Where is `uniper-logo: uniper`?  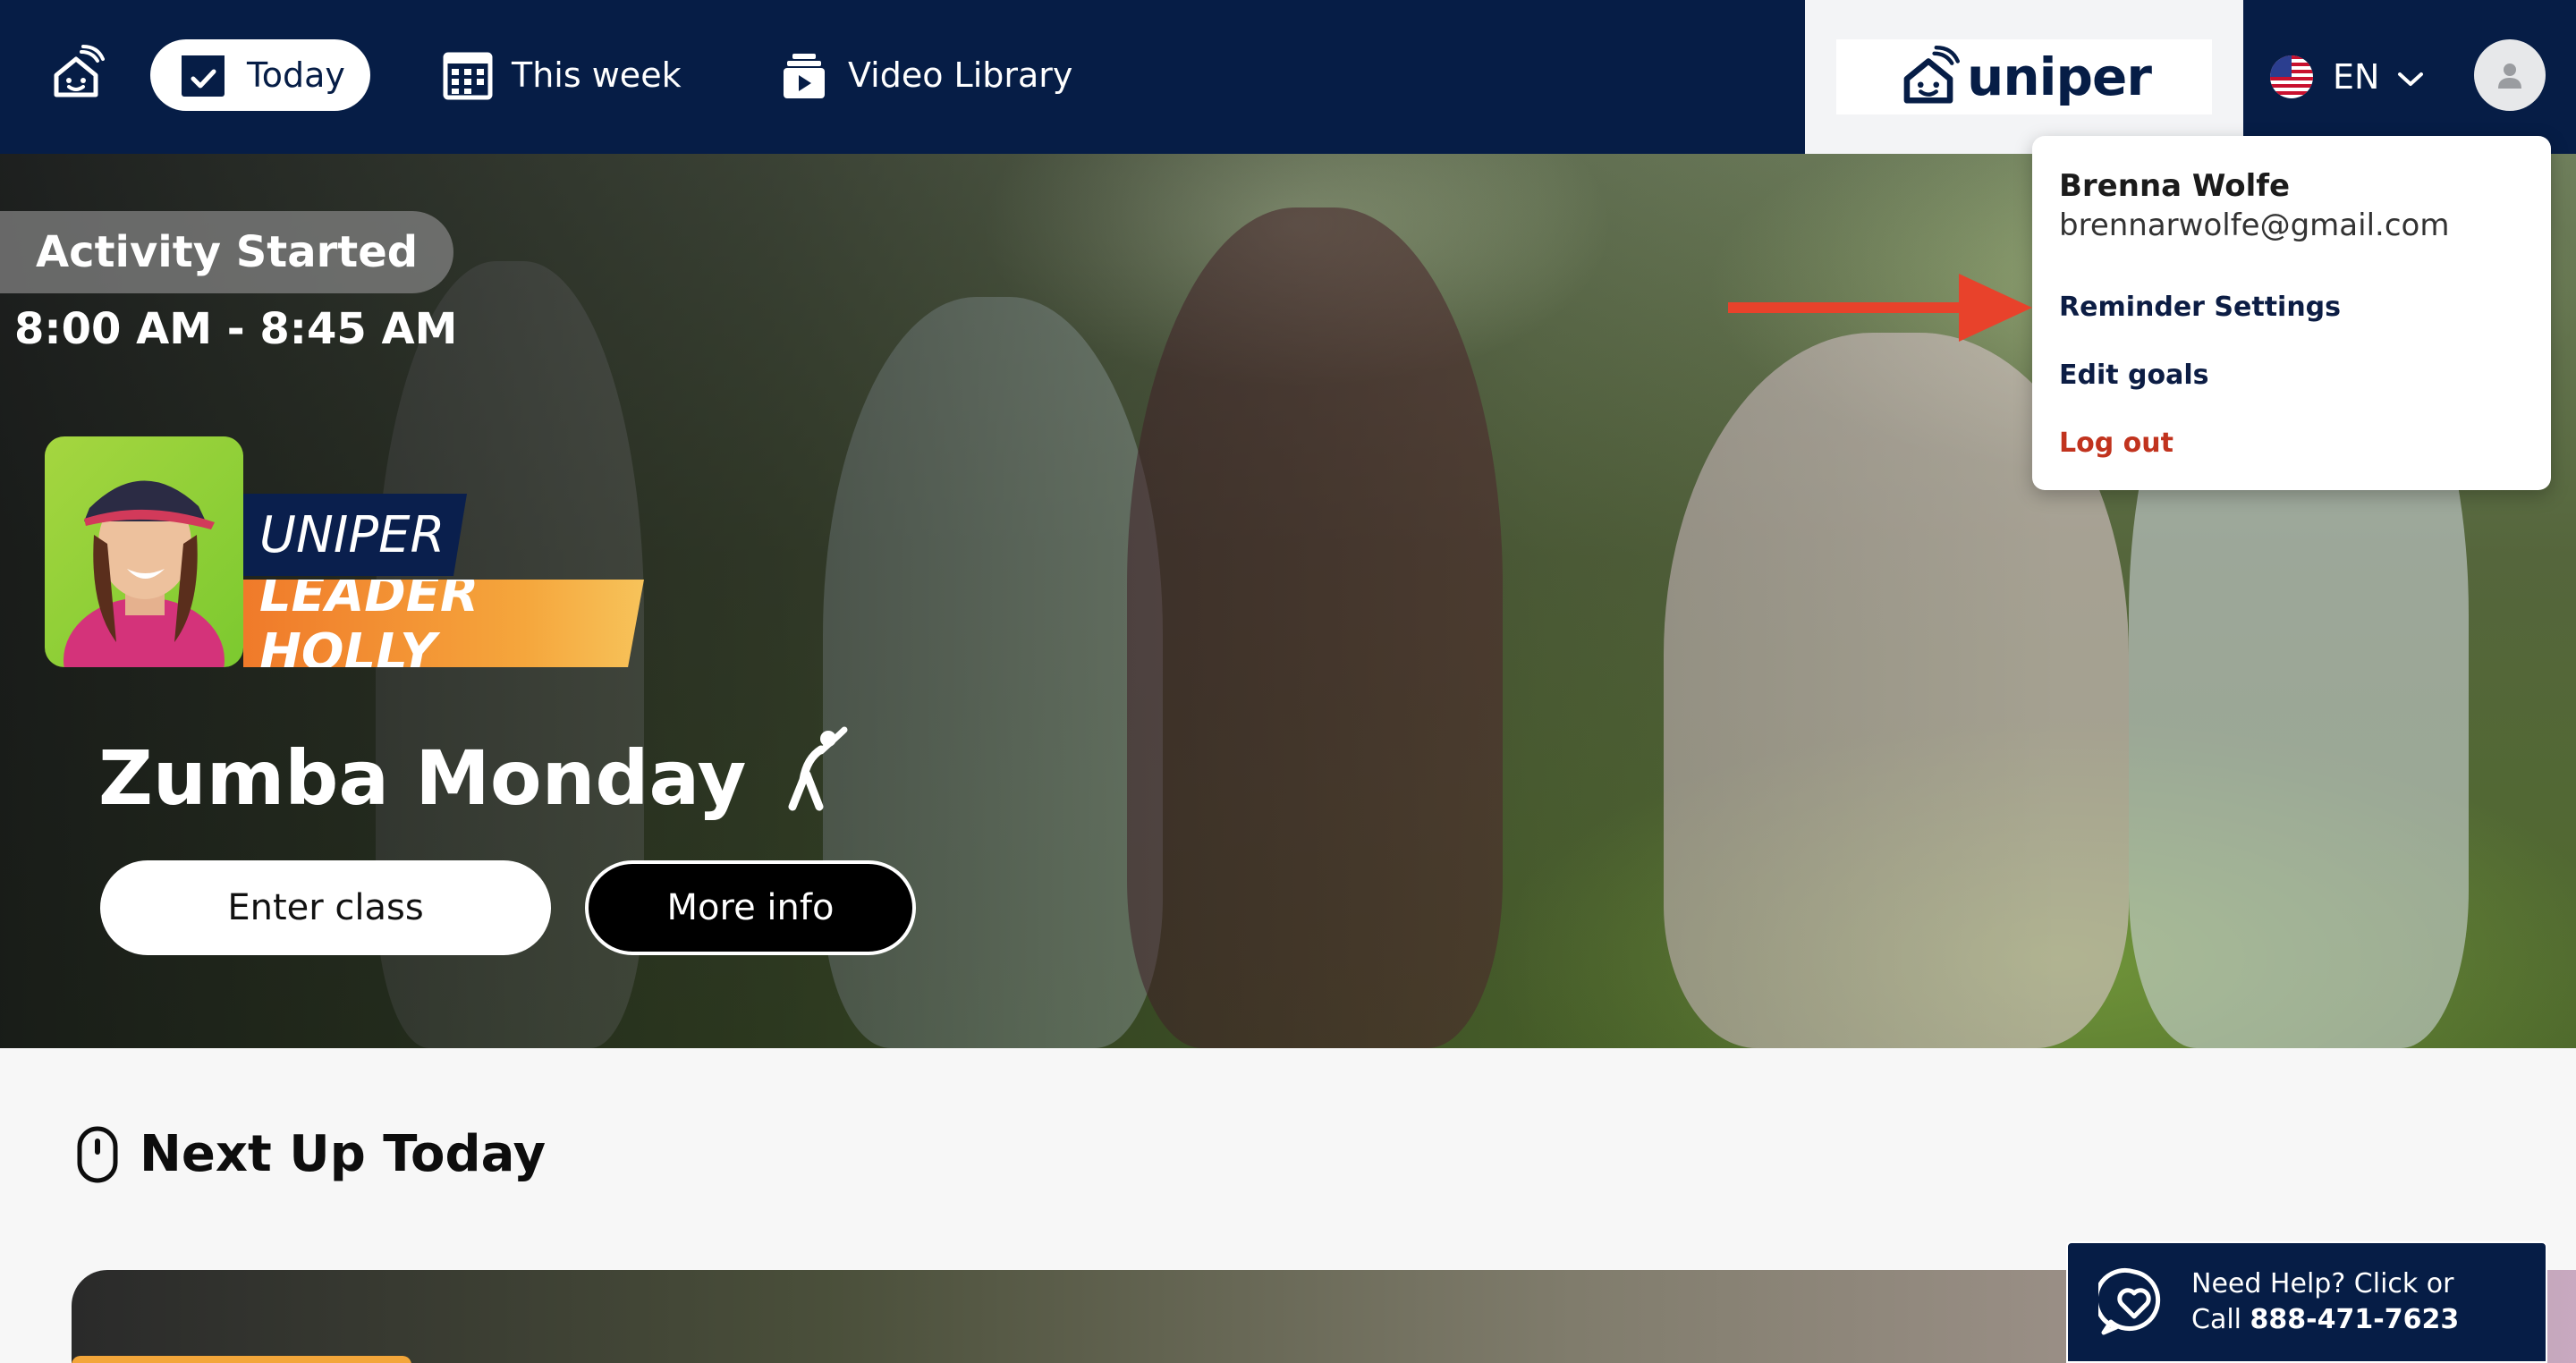 uniper-logo: uniper is located at coordinates (2024, 77).